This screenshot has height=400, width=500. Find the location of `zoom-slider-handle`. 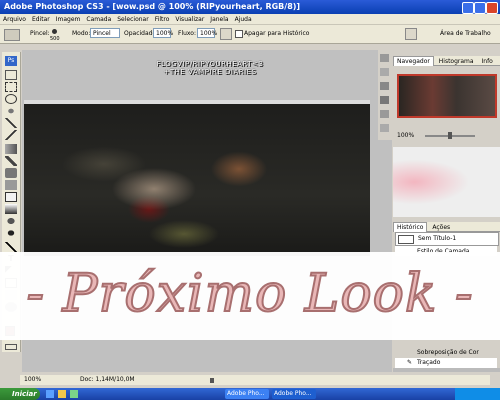

zoom-slider-handle is located at coordinates (450, 135).